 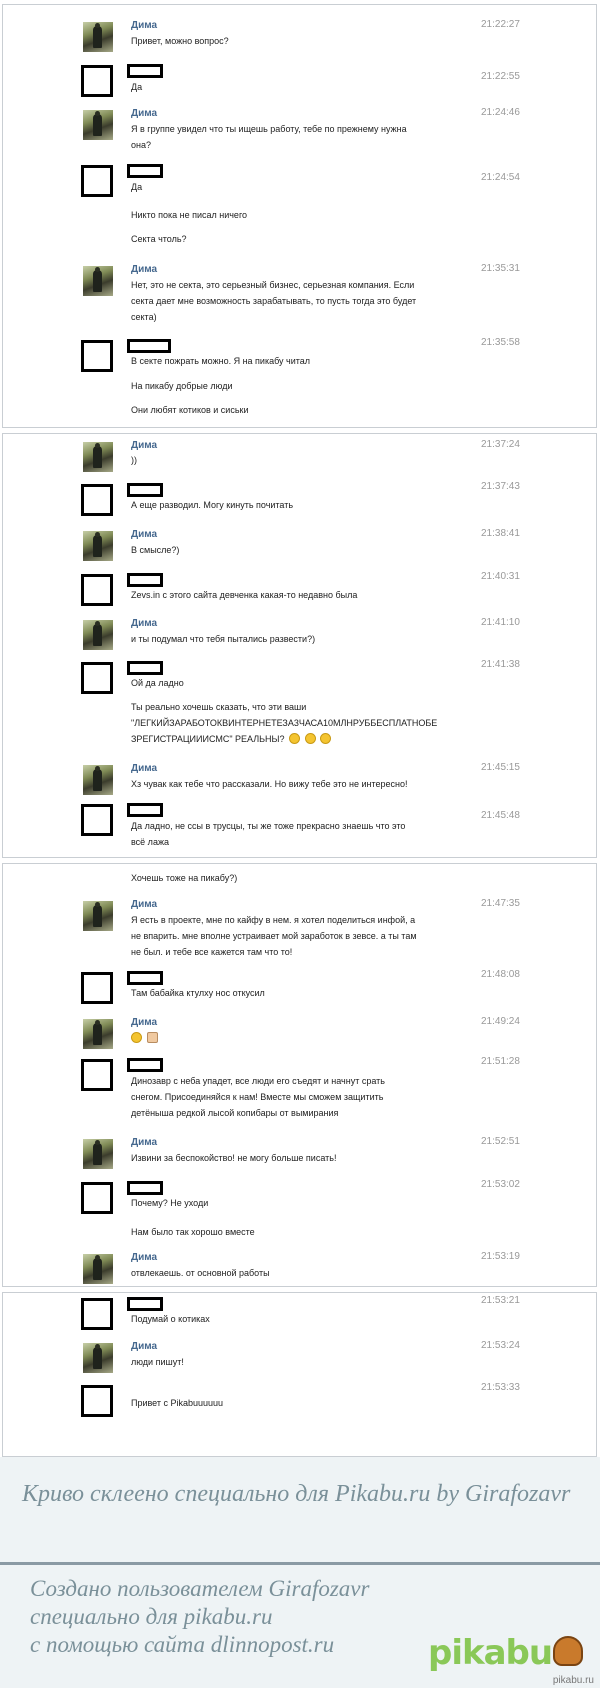 I want to click on message-time: 21:37:24, so click(x=500, y=444).